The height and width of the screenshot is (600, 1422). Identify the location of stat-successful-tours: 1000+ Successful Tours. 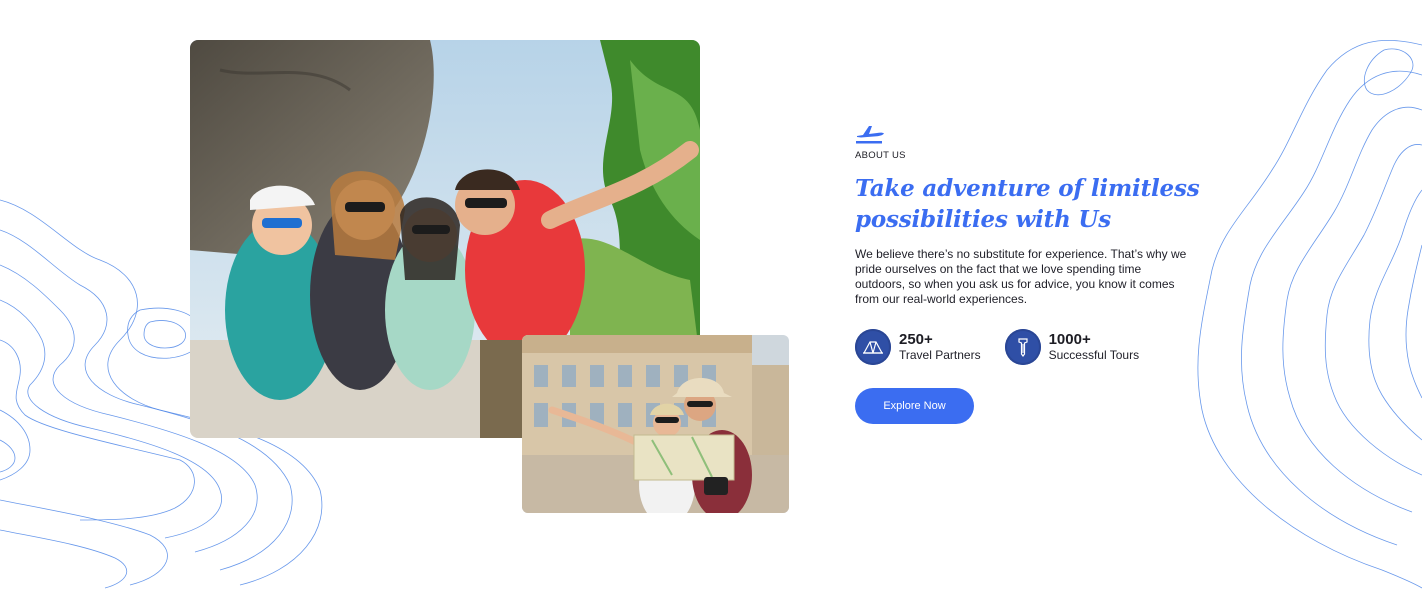
(1072, 347).